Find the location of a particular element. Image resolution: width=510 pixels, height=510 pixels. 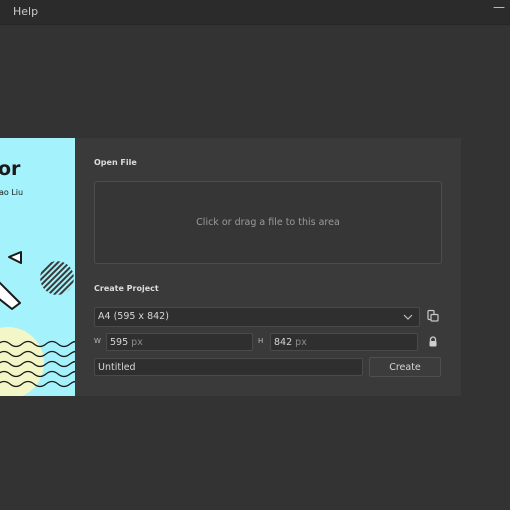

swap-orientation-icon is located at coordinates (433, 316).